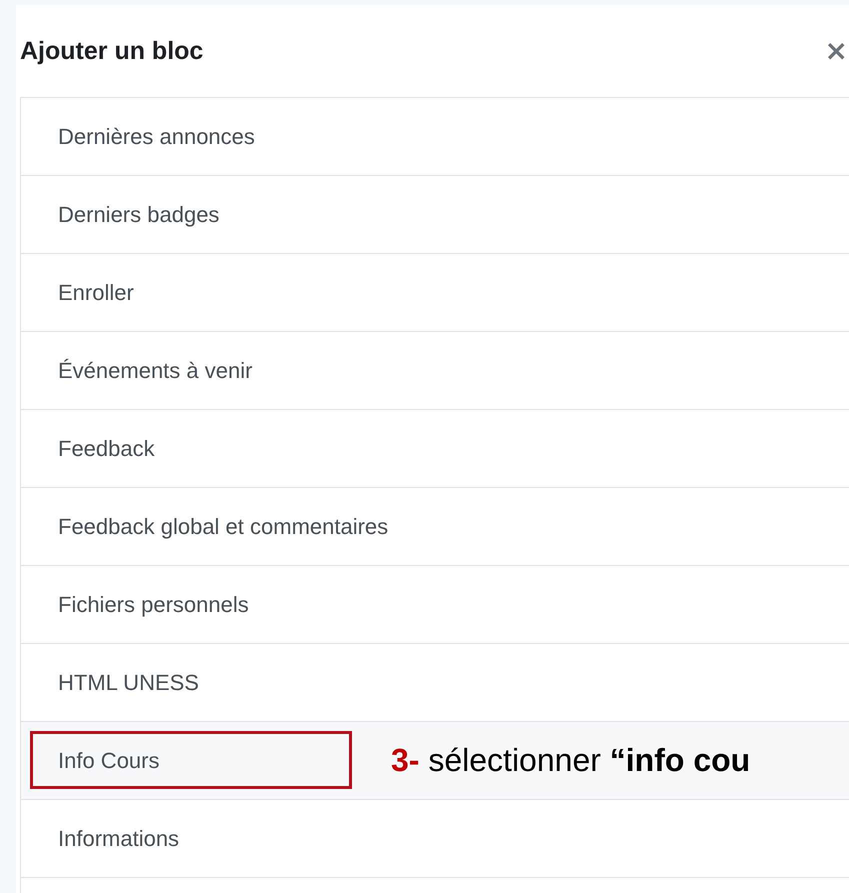 The width and height of the screenshot is (849, 893). I want to click on close-button: ×, so click(834, 51).